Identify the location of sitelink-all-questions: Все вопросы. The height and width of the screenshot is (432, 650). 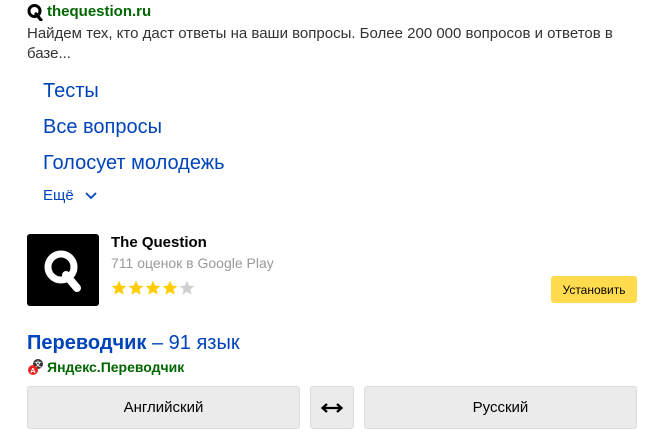
(102, 127).